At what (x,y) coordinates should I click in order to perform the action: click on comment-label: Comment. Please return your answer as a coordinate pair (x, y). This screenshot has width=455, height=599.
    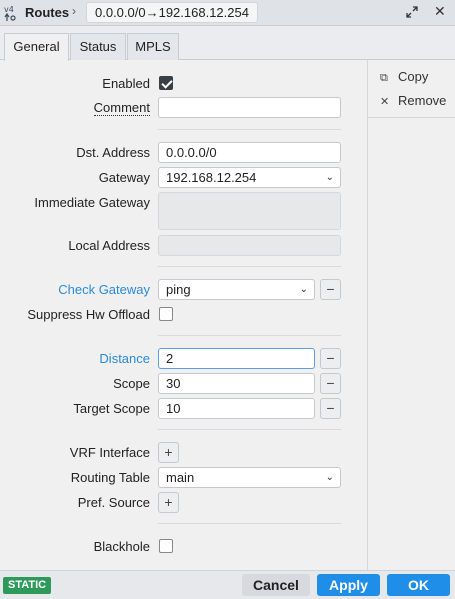
    Looking at the image, I should click on (121, 108).